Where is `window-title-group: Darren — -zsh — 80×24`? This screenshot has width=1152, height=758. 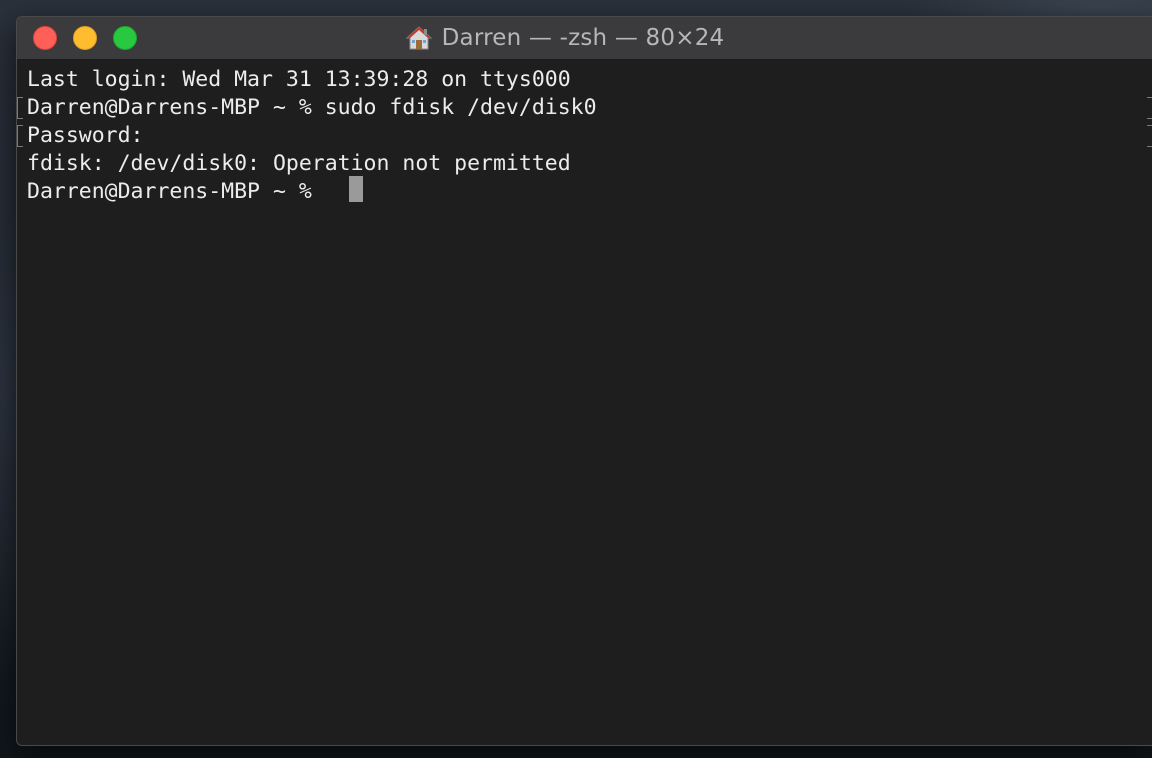 window-title-group: Darren — -zsh — 80×24 is located at coordinates (584, 38).